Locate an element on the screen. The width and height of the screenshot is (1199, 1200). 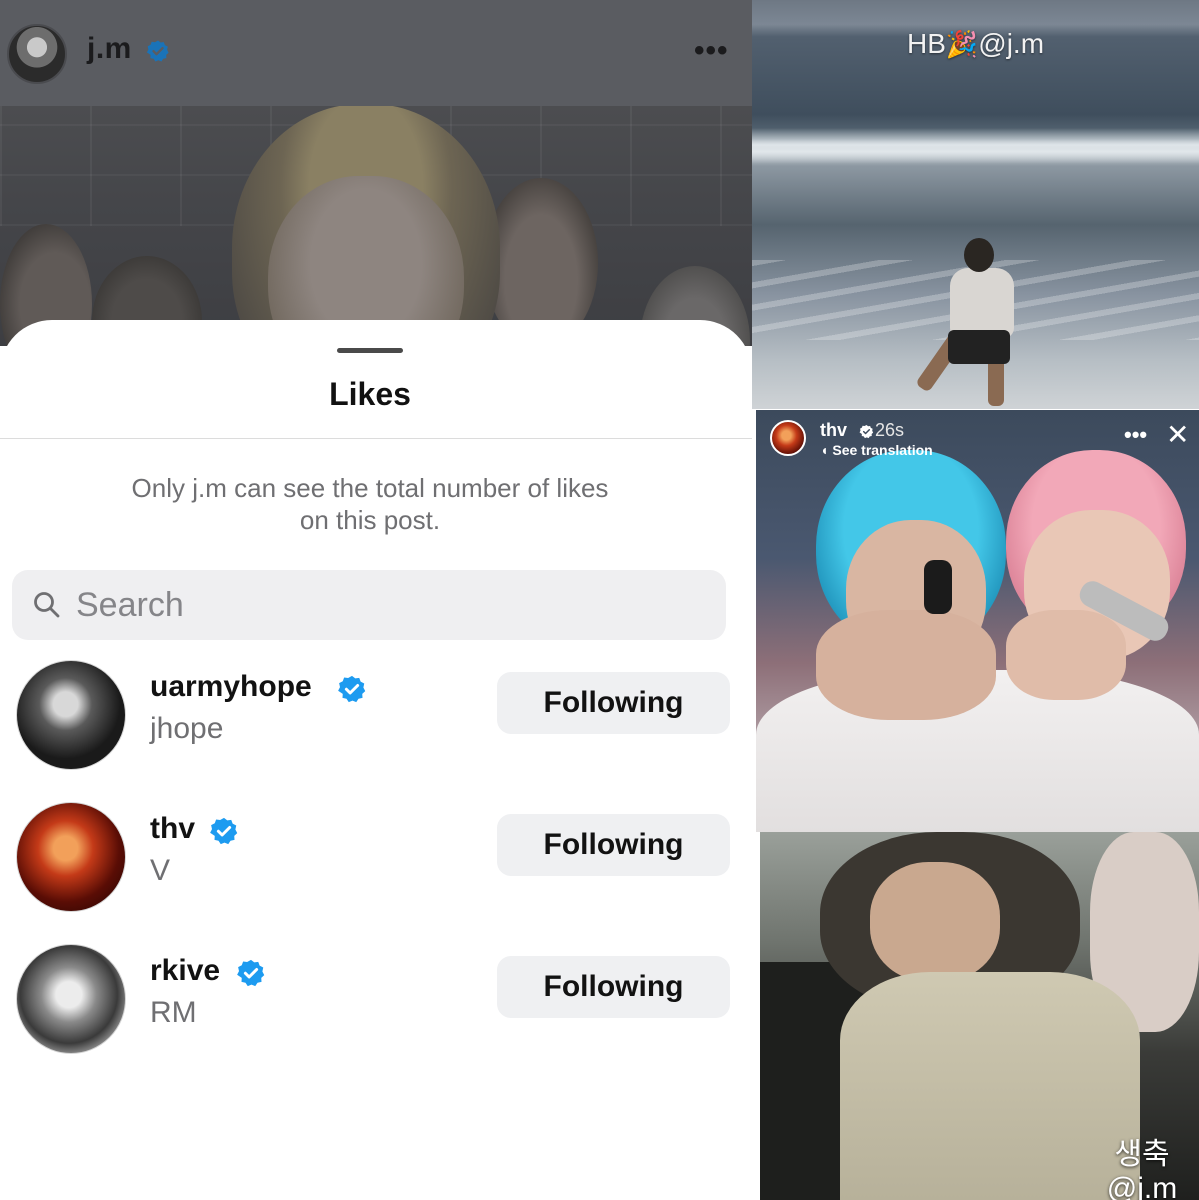
see-translation-label: See translation is located at coordinates (882, 450).